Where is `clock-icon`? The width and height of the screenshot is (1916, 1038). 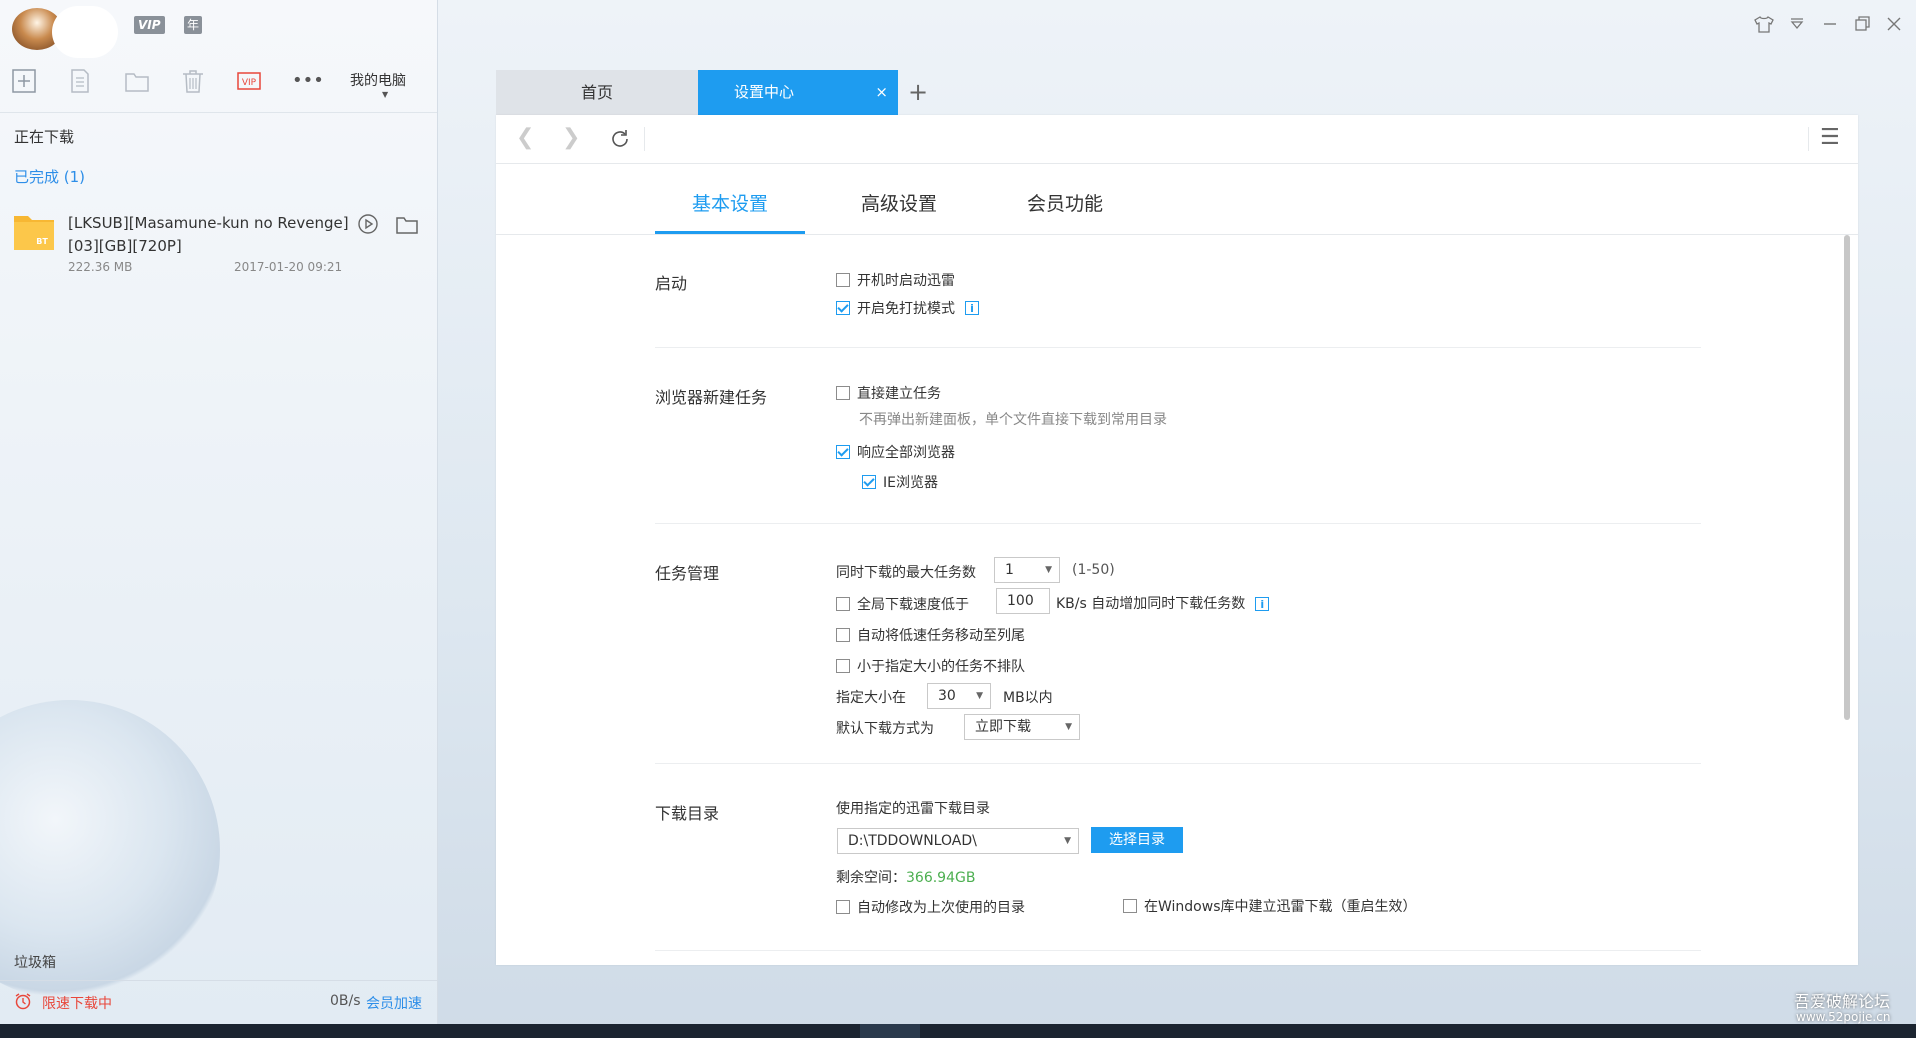
clock-icon is located at coordinates (23, 1001).